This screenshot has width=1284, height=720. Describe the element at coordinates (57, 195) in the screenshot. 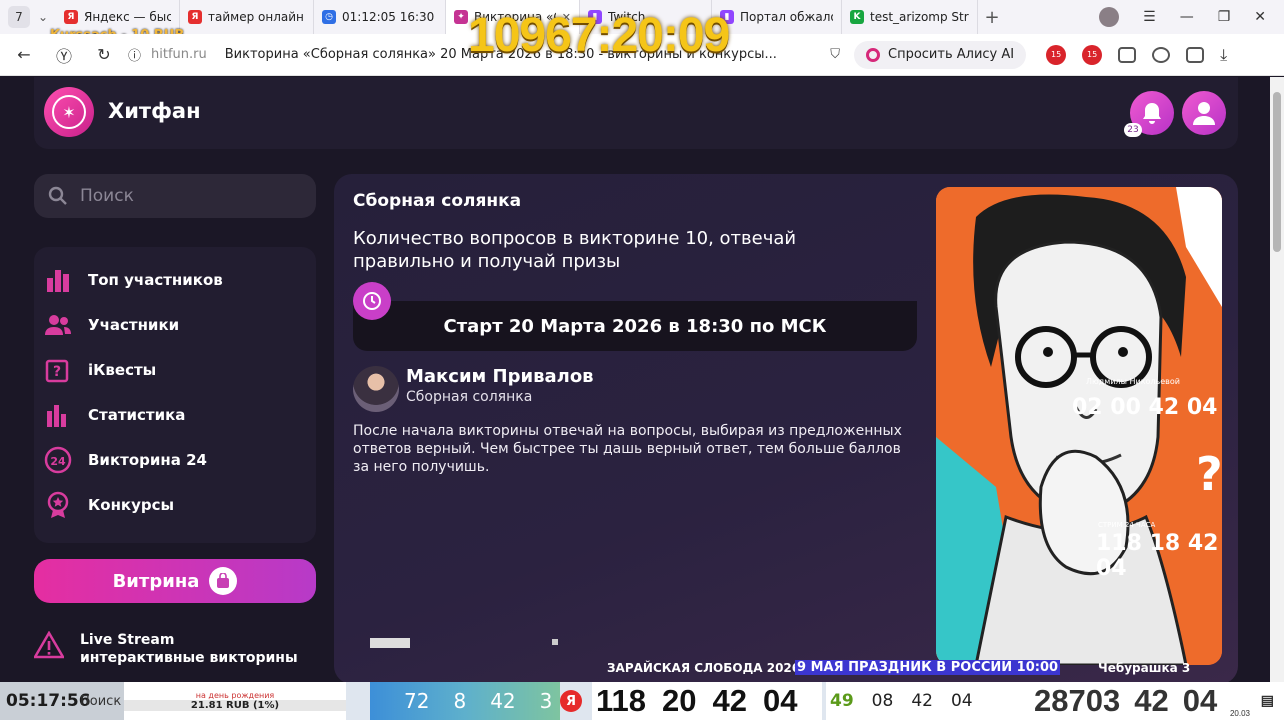

I see `search-icon` at that location.